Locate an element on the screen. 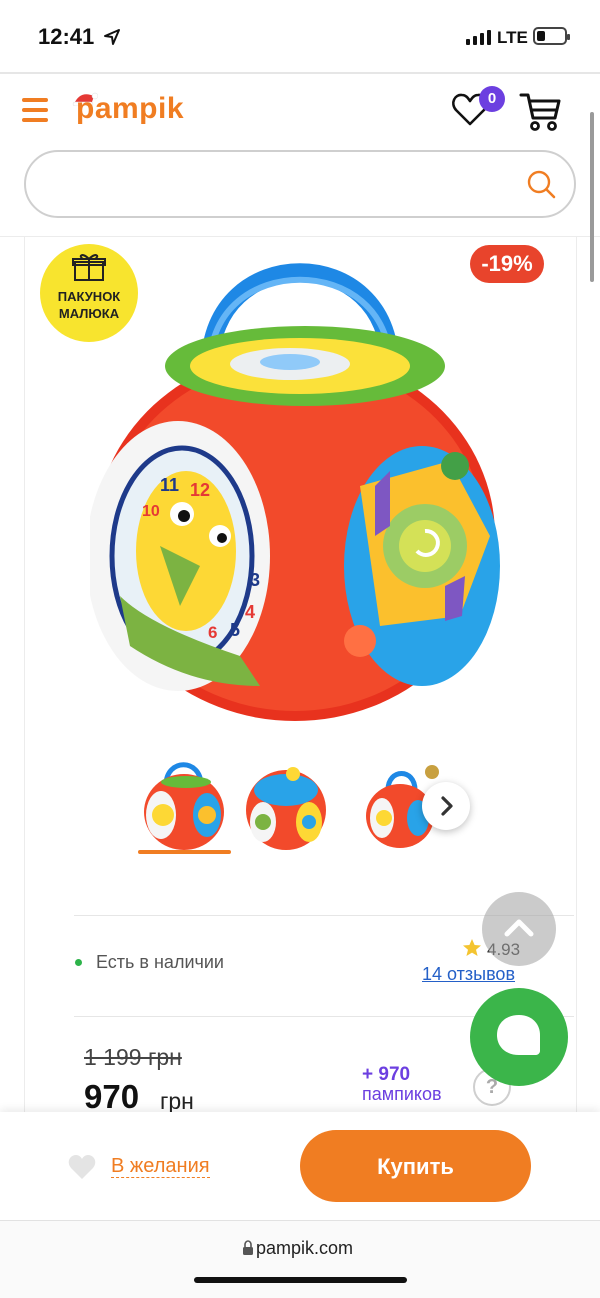  price-currency: грн is located at coordinates (177, 1101).